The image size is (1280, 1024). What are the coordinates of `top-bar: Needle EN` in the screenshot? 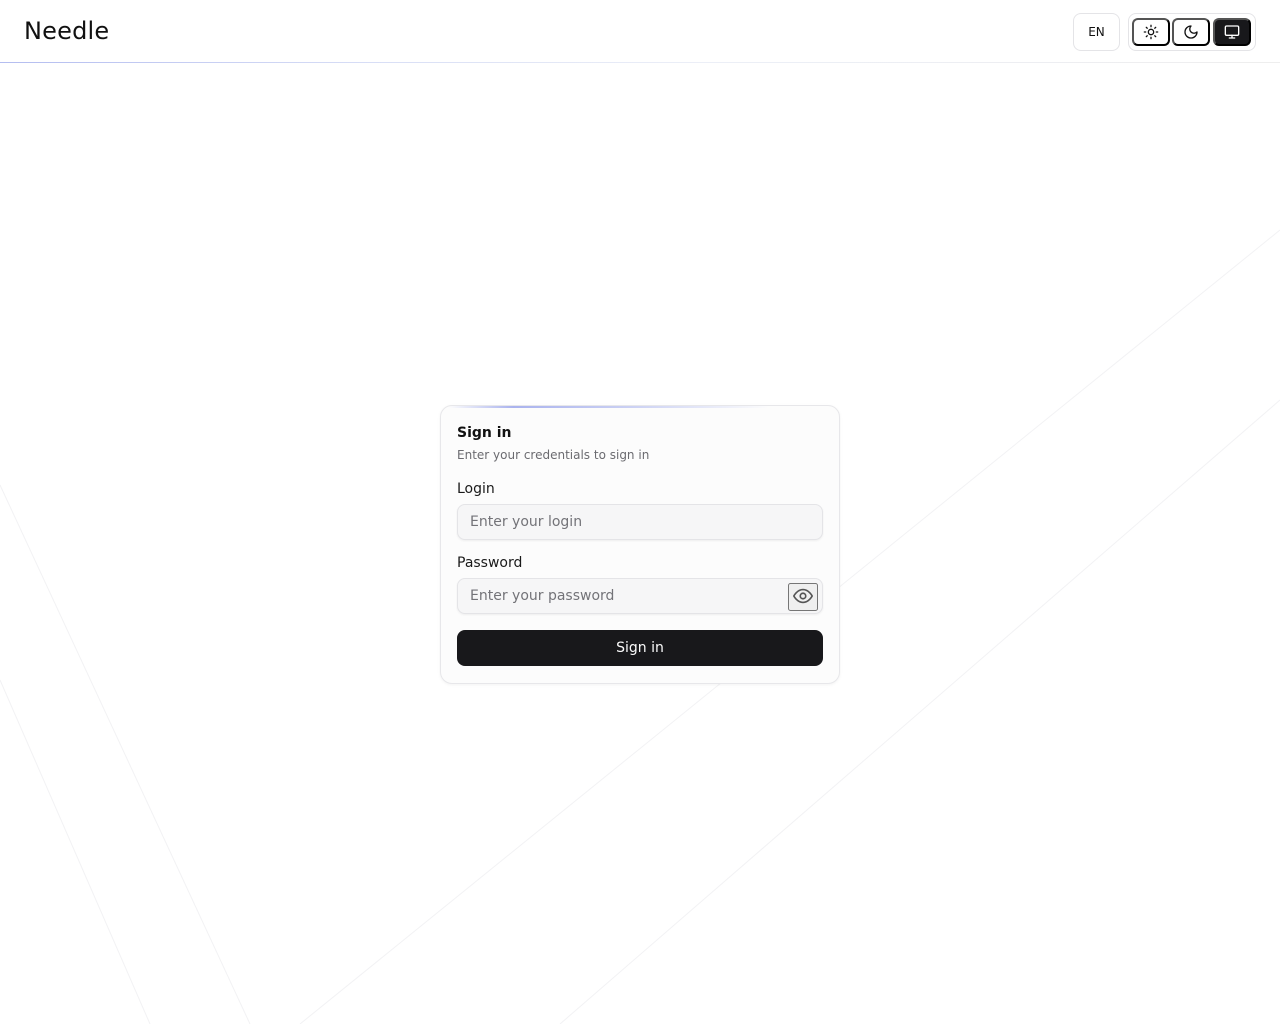 It's located at (640, 31).